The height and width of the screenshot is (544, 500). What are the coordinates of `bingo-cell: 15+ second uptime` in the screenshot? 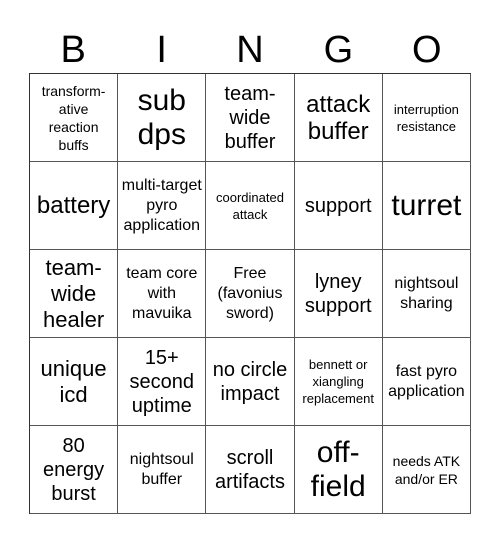 It's located at (162, 382).